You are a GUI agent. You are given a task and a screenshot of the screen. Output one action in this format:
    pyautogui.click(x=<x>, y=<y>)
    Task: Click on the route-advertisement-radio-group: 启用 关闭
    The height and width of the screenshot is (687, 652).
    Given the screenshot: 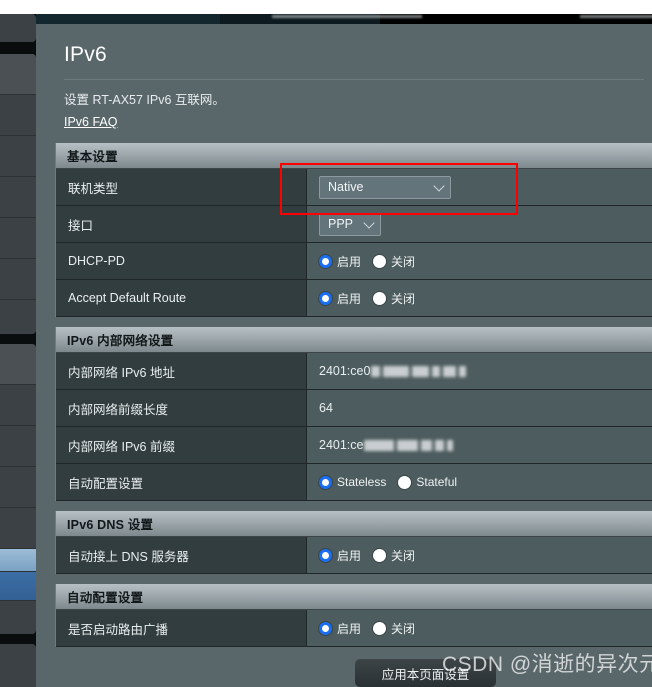 What is the action you would take?
    pyautogui.click(x=367, y=628)
    